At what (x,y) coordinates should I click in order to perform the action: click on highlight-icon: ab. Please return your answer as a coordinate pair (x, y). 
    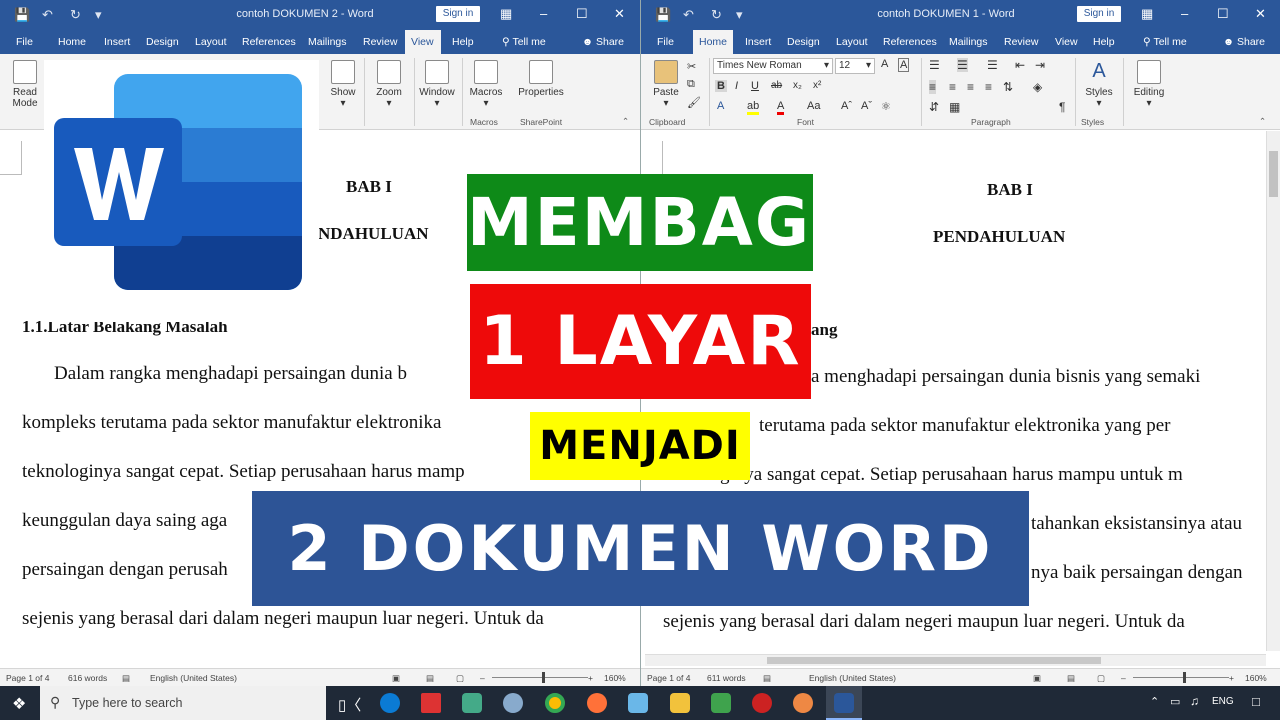
    Looking at the image, I should click on (753, 107).